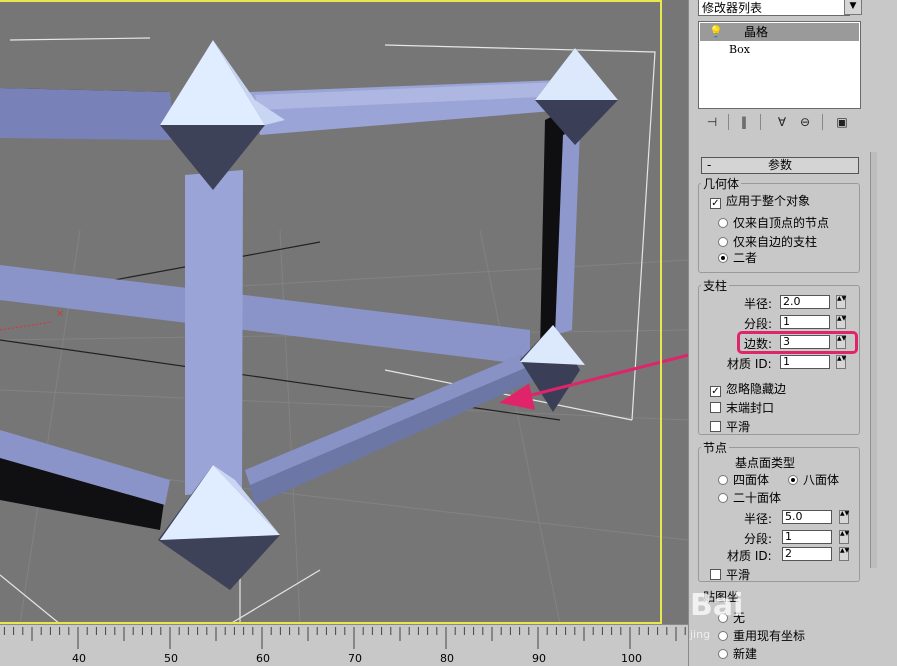  Describe the element at coordinates (737, 257) in the screenshot. I see `radio-both: 二者` at that location.